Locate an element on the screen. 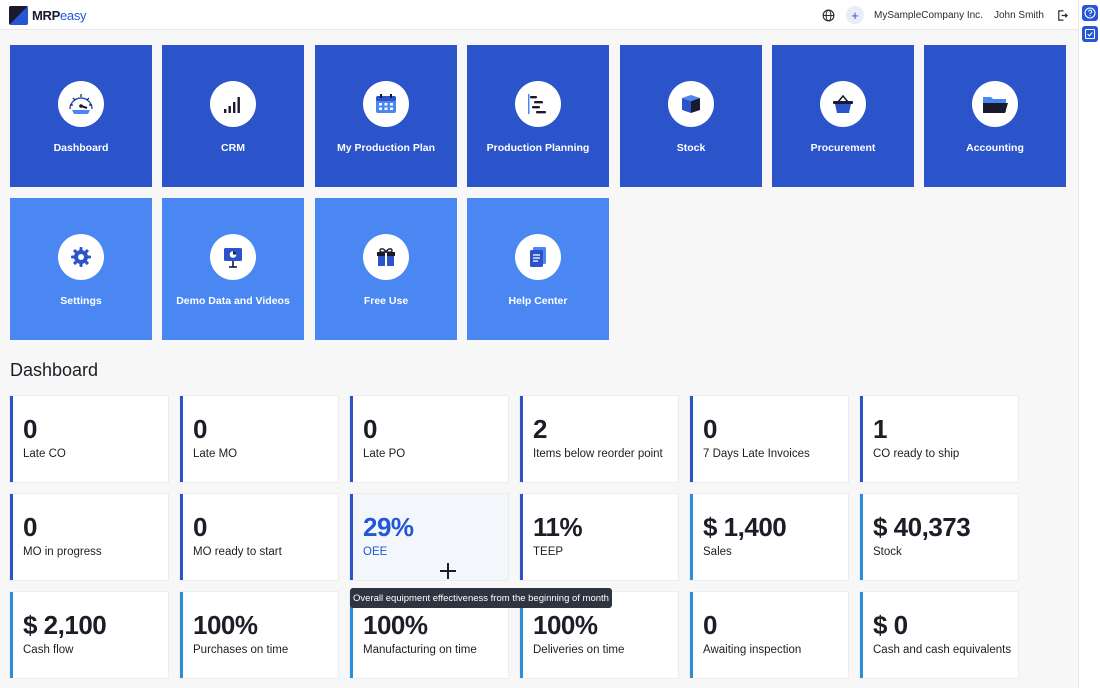 The image size is (1100, 688). company-name: MySampleCompany Inc. is located at coordinates (928, 15).